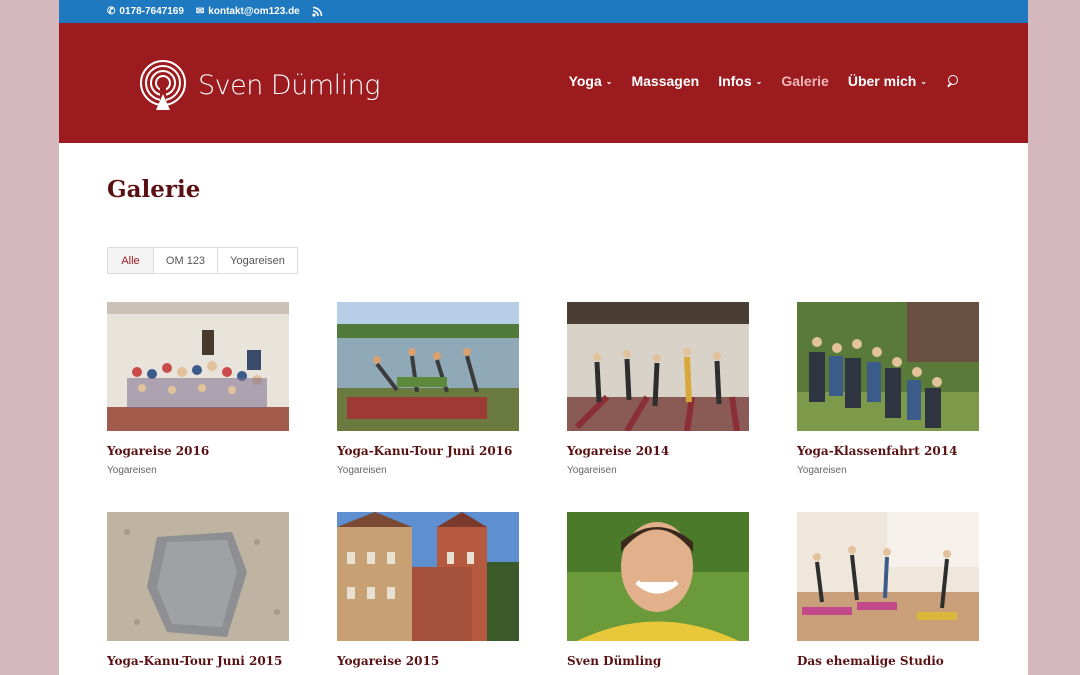 The width and height of the screenshot is (1080, 675). I want to click on rss-link, so click(317, 11).